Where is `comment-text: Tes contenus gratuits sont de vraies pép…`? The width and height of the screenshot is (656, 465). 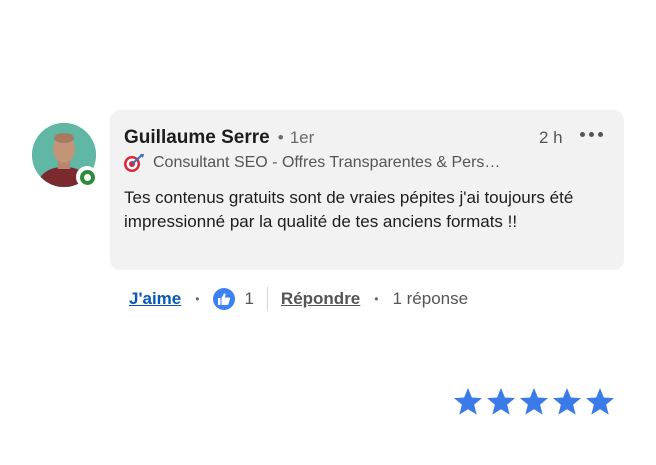
comment-text: Tes contenus gratuits sont de vraies pép… is located at coordinates (349, 209).